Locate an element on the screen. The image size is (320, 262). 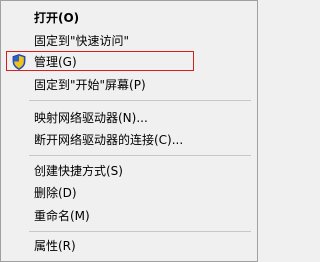
menu-item-label: 属性(R) is located at coordinates (55, 246).